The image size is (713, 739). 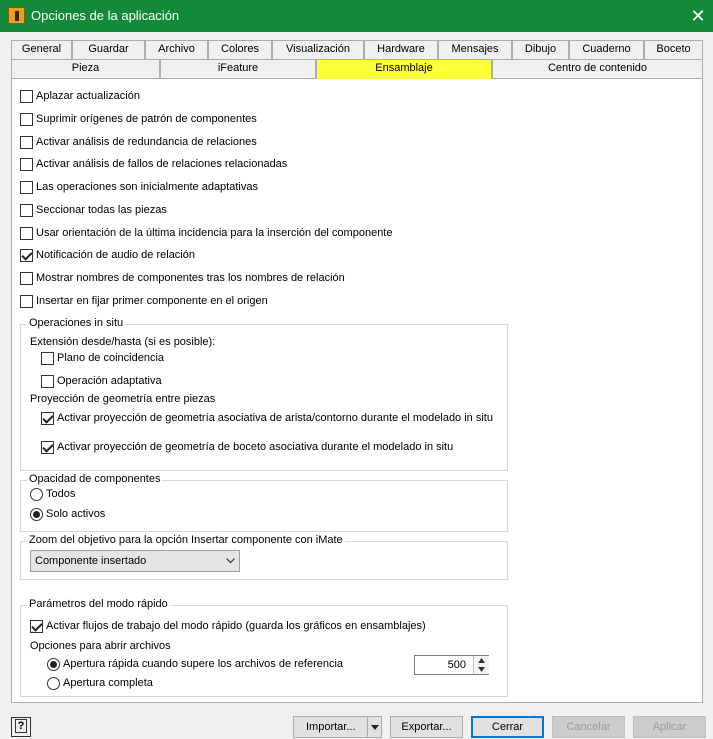 What do you see at coordinates (91, 561) in the screenshot?
I see `dropdown-value: Componente insertado` at bounding box center [91, 561].